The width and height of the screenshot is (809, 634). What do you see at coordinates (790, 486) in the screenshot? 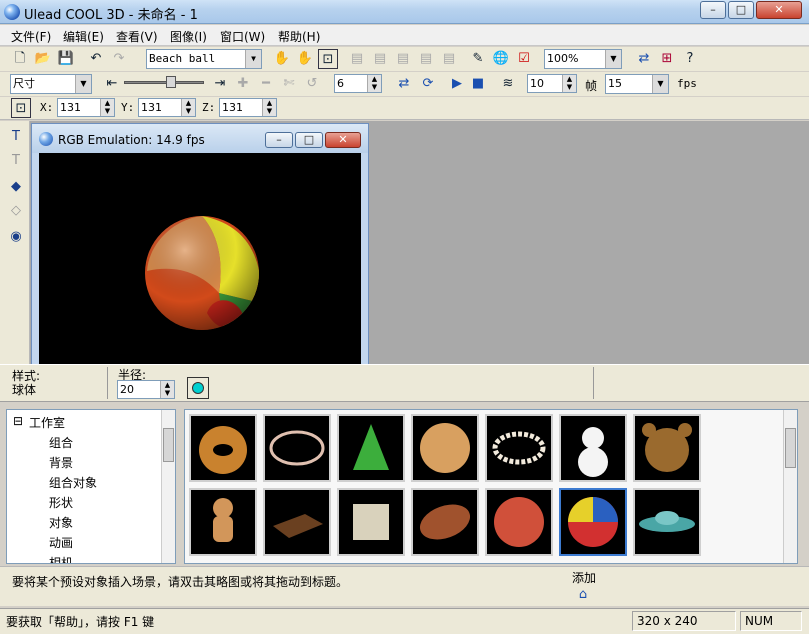
I see `gallery-scrollbar` at bounding box center [790, 486].